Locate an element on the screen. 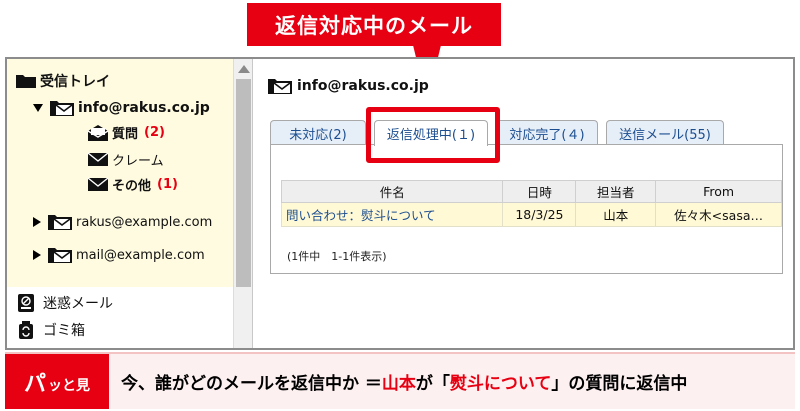 This screenshot has height=411, width=800. mail-assignee: 山本 is located at coordinates (616, 214).